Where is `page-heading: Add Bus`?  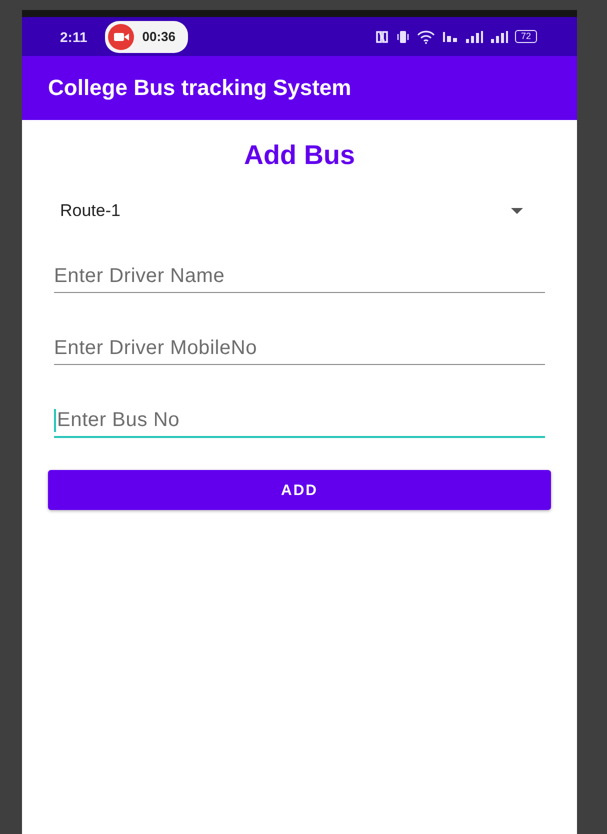 page-heading: Add Bus is located at coordinates (299, 155).